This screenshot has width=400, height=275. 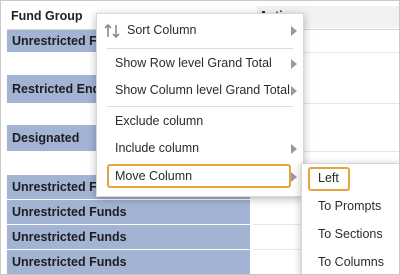 I want to click on submenu-item-to-sections: To Sections, so click(x=350, y=234).